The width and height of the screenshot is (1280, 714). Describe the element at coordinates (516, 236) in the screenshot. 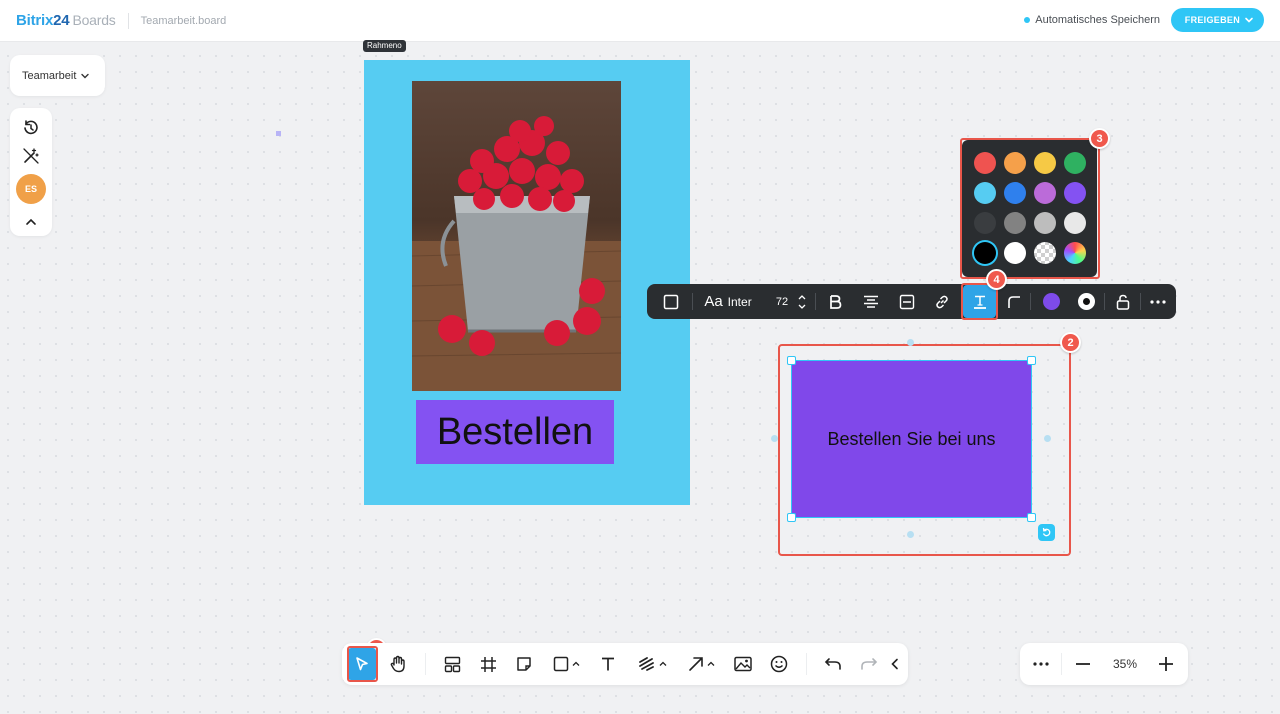

I see `raspberry-bucket-image` at that location.